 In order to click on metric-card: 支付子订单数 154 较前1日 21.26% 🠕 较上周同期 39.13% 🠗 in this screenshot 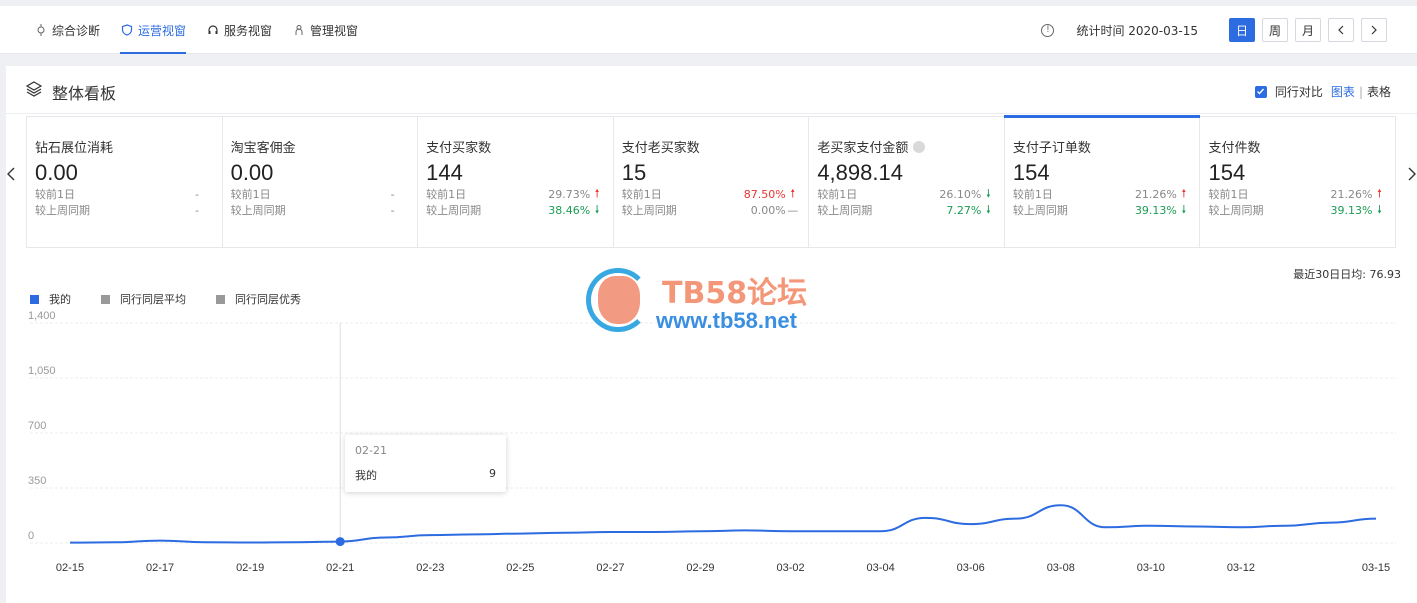, I will do `click(1102, 181)`.